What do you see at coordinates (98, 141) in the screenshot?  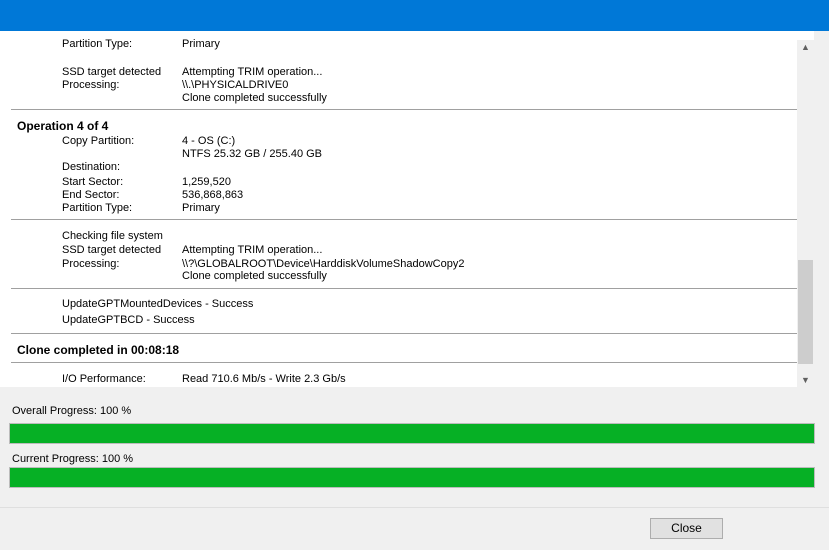 I see `copy-partition-label: Copy Partition:` at bounding box center [98, 141].